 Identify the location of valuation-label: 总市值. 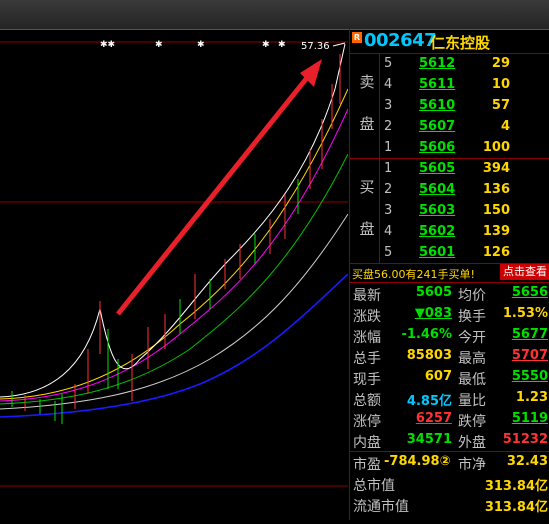
(374, 486).